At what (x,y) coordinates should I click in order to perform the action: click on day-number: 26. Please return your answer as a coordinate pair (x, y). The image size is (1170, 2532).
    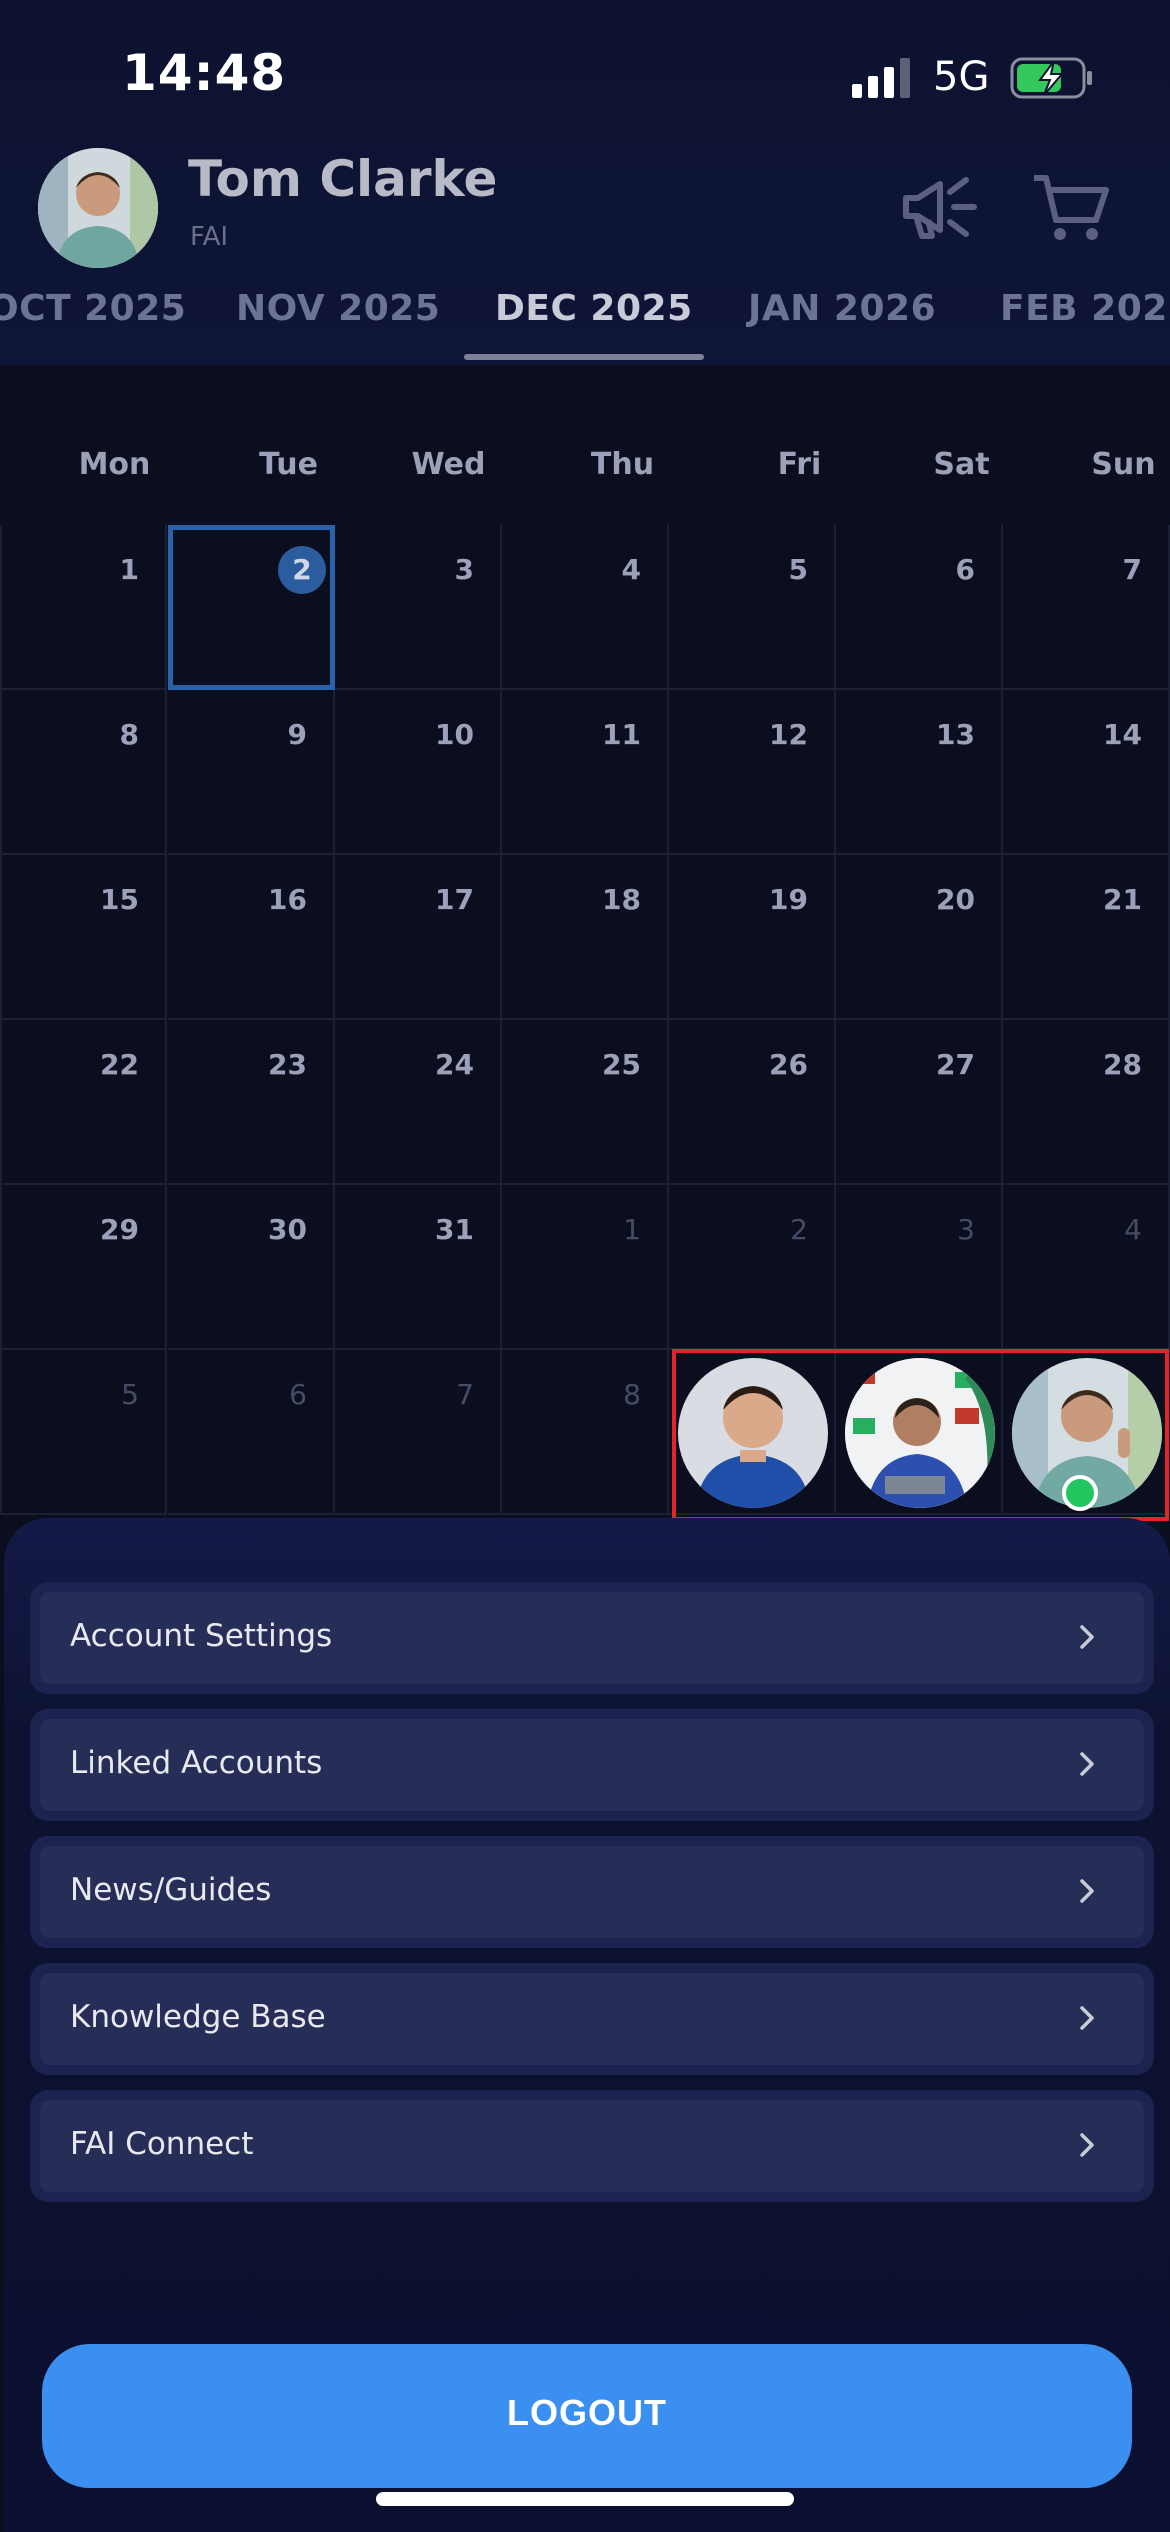
    Looking at the image, I should click on (788, 1064).